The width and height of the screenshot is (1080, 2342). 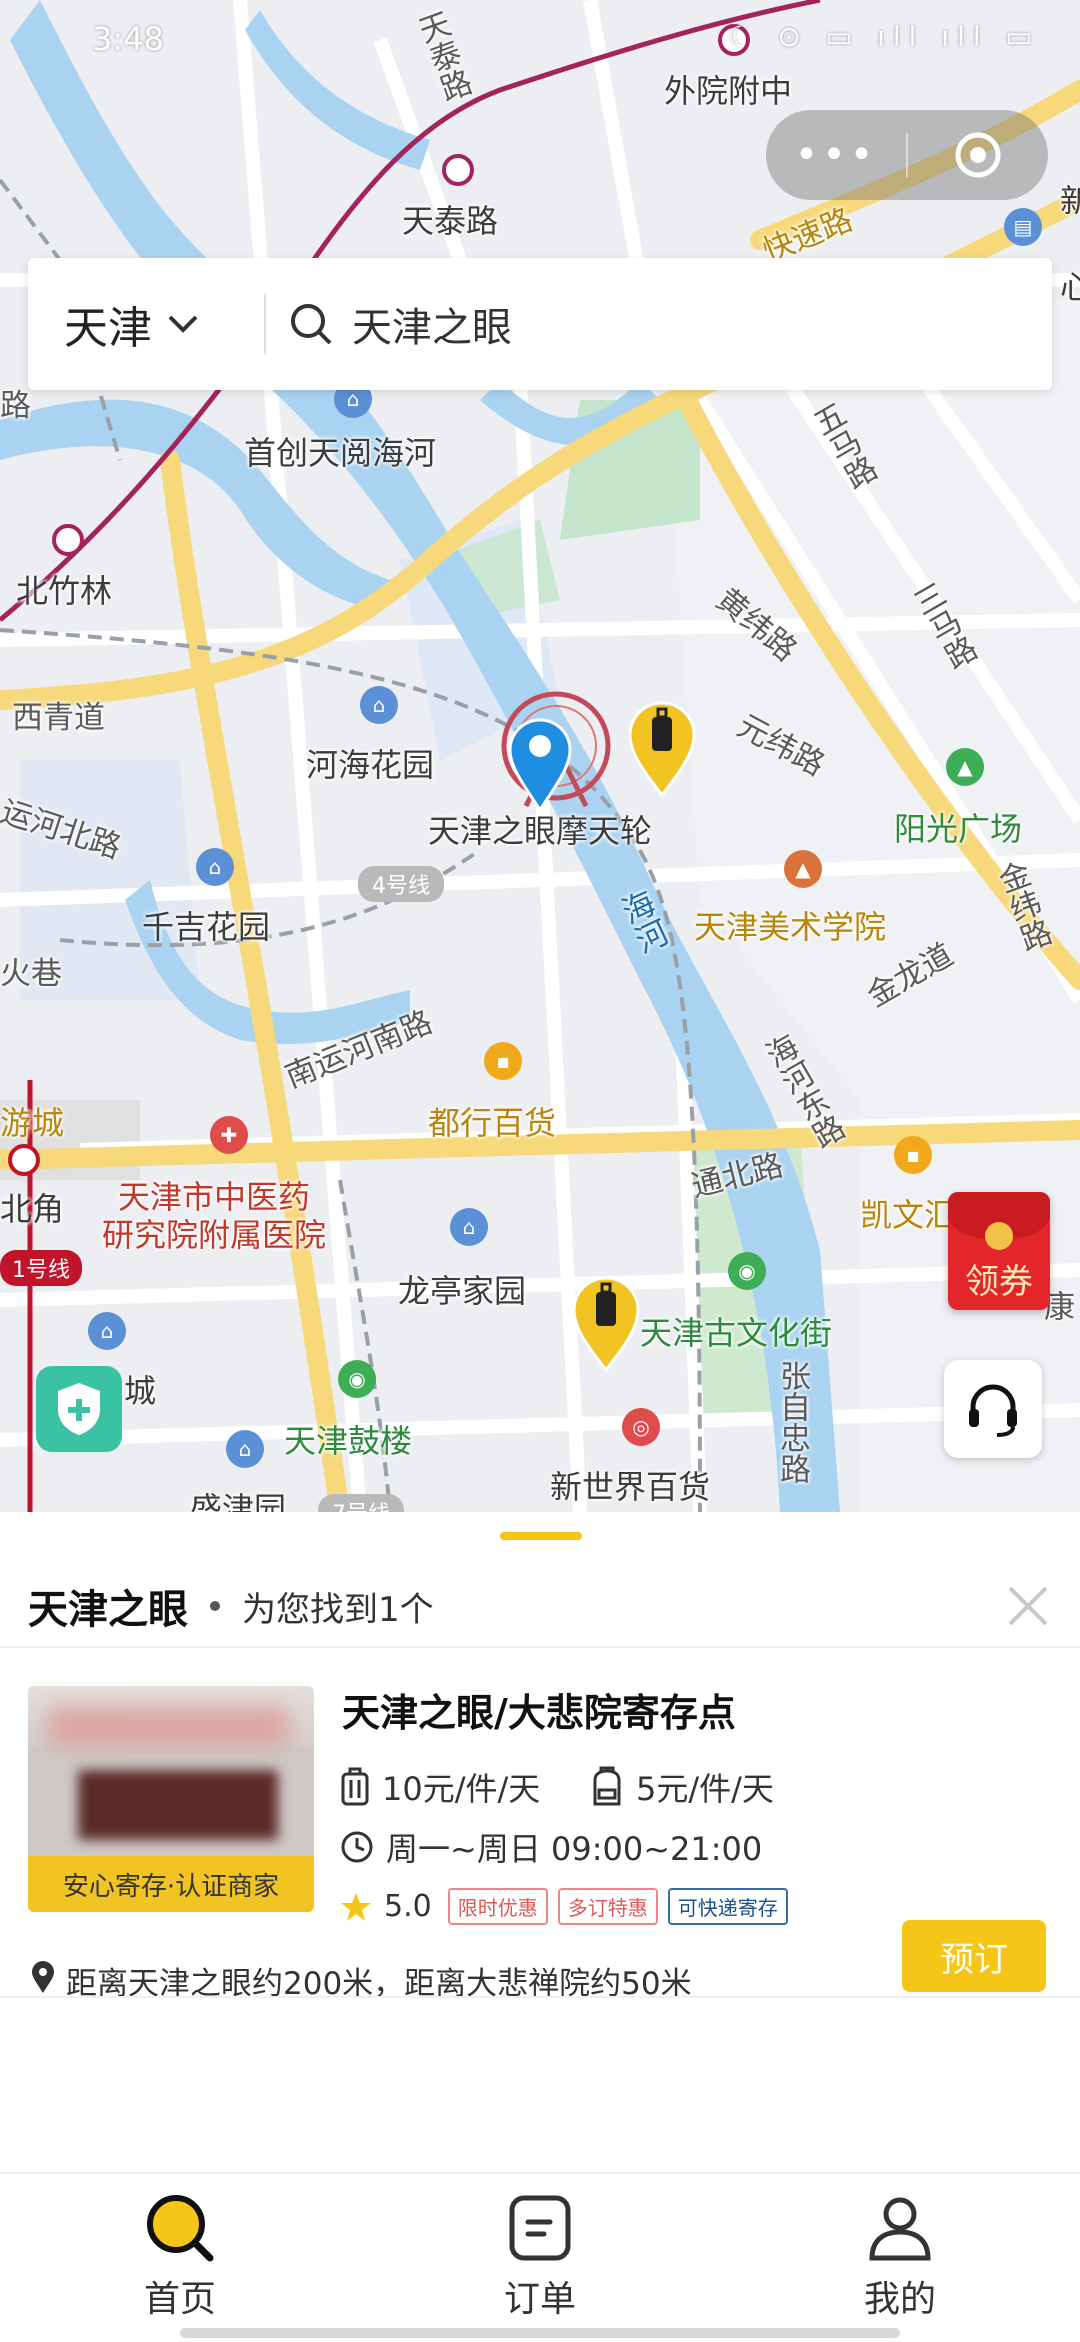 I want to click on target-close-icon, so click(x=978, y=155).